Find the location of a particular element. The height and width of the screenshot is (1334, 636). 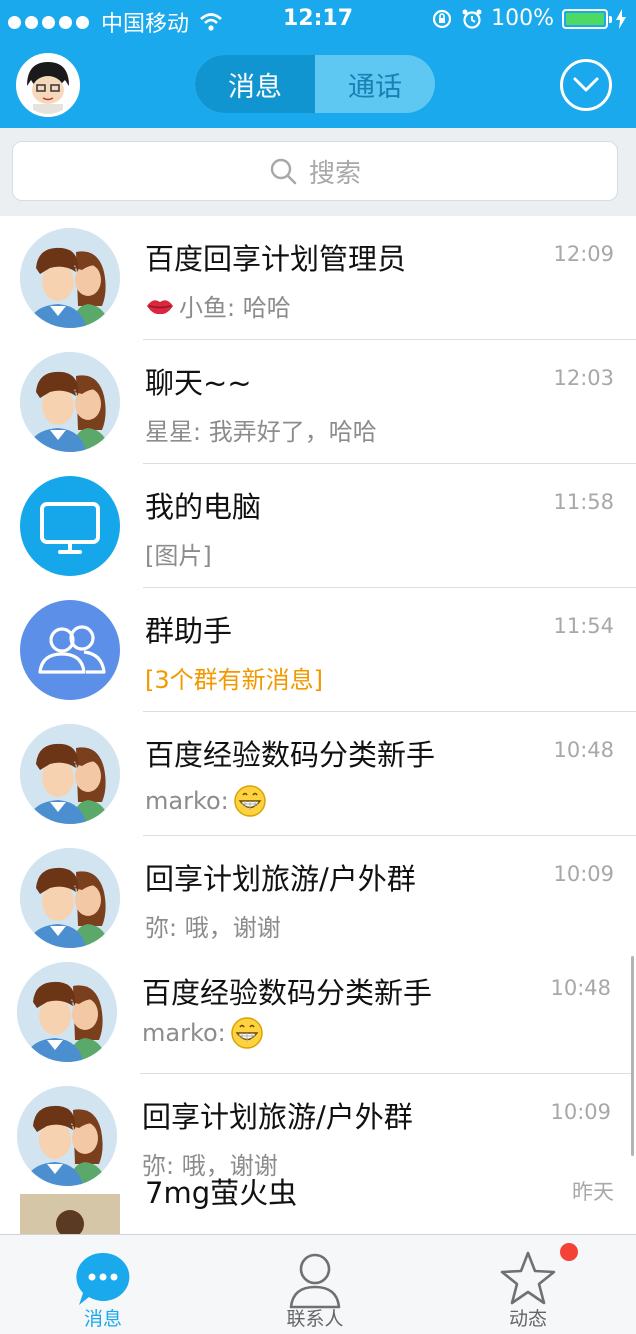

conversation-row: 7mg萤火虫 昨天 is located at coordinates (318, 1205).